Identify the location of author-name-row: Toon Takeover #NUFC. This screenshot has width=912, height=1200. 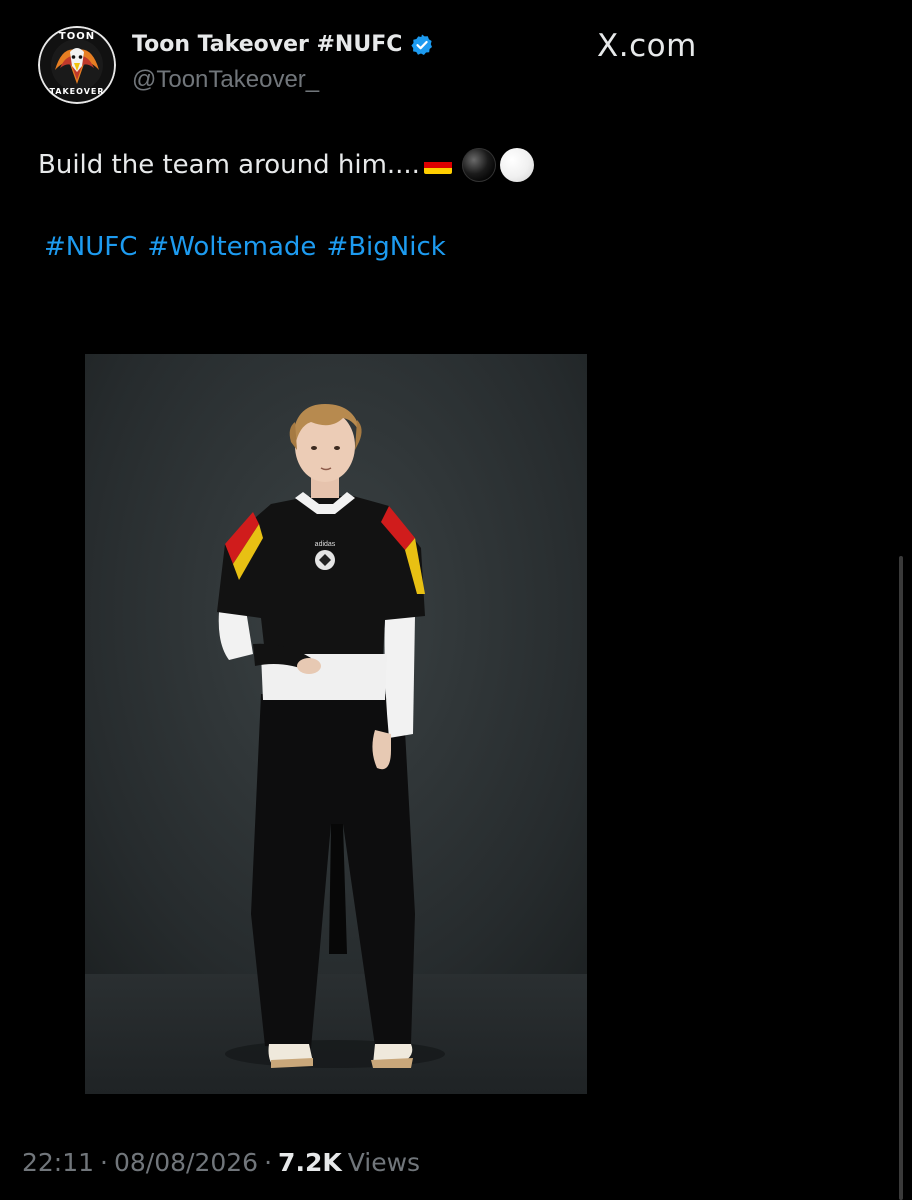
(283, 44).